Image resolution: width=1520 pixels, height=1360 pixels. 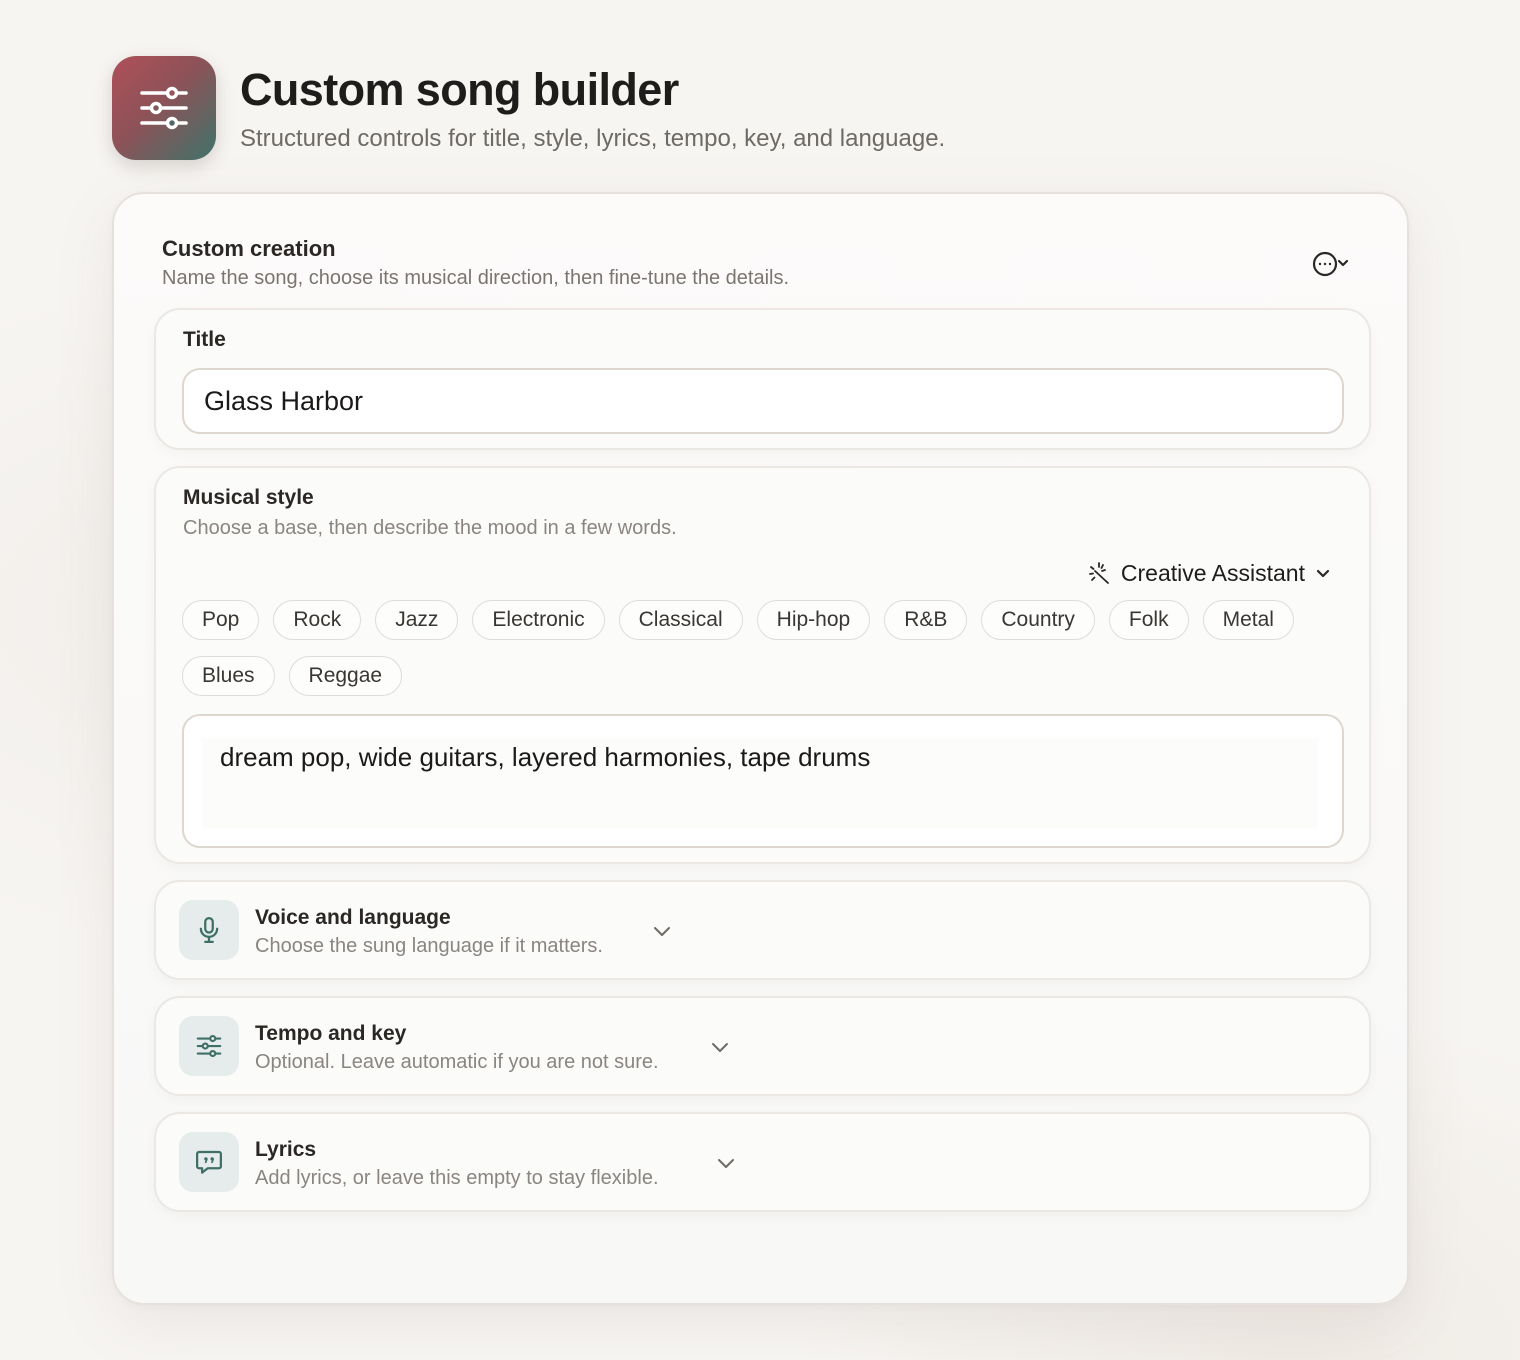 I want to click on genre-chip-hip-hop: Hip-hop, so click(x=813, y=620).